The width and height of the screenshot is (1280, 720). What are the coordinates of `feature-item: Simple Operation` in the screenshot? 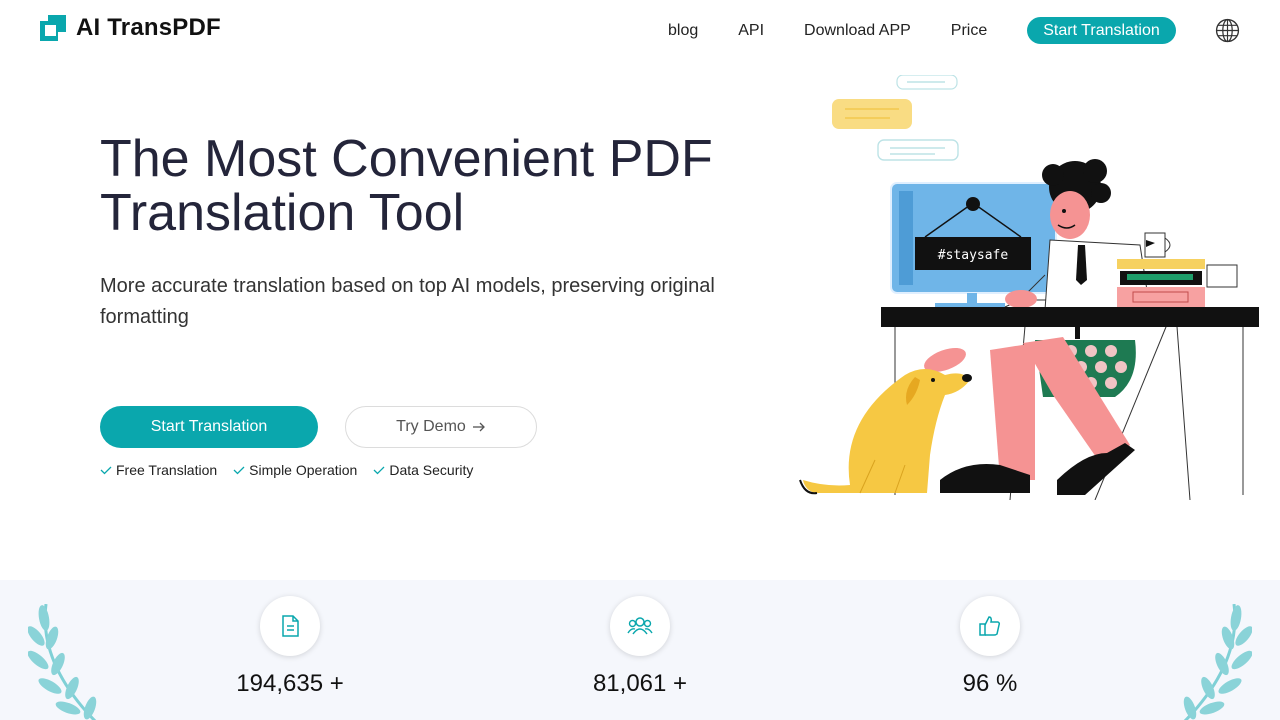 It's located at (295, 470).